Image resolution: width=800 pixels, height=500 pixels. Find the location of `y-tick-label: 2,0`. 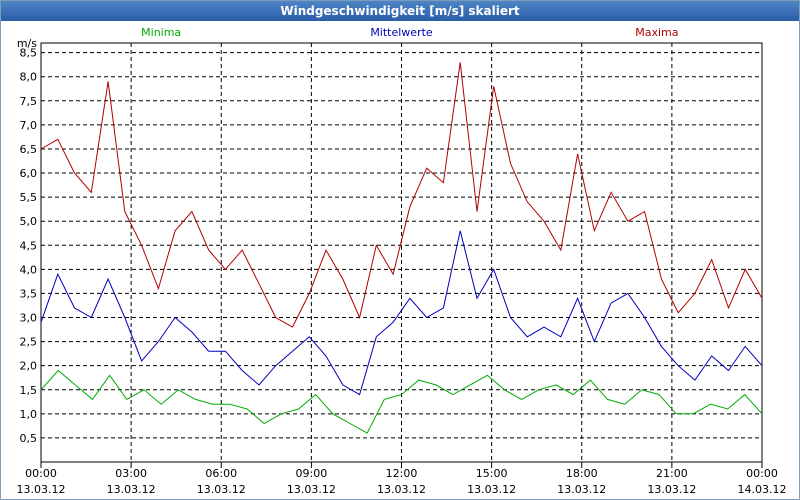

y-tick-label: 2,0 is located at coordinates (29, 366).